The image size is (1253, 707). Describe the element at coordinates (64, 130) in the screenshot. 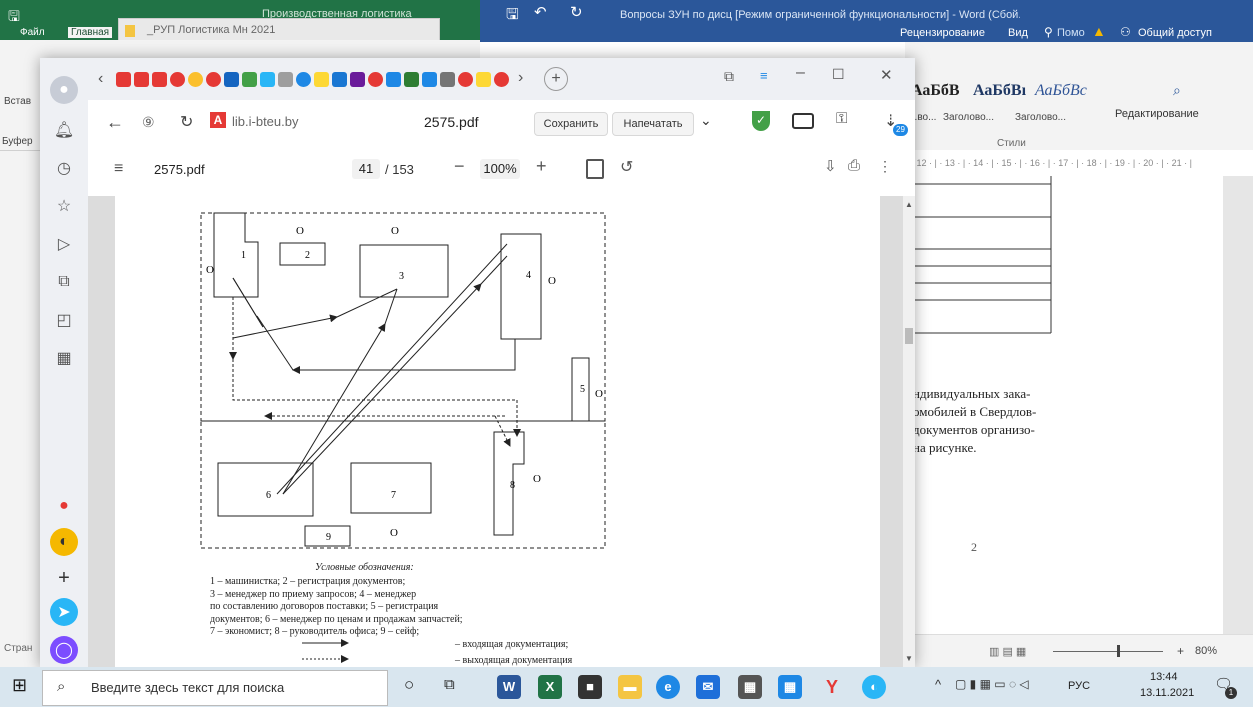

I see `notification-bell-icon: 🔔︎` at that location.